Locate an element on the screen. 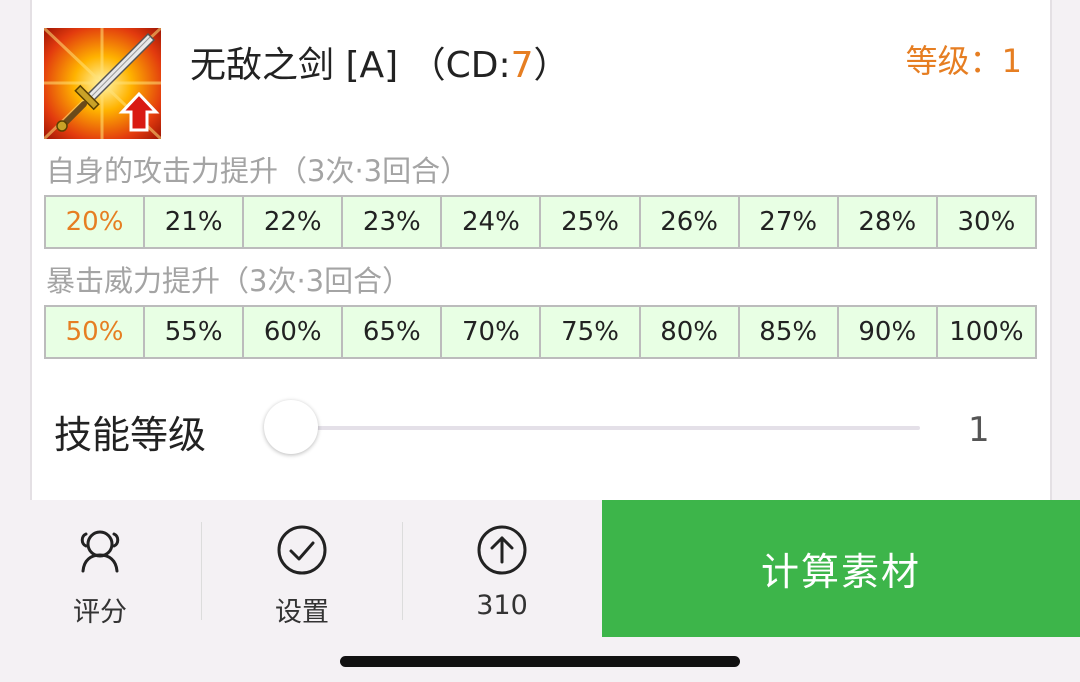  attack-up-value-8: 27% is located at coordinates (789, 222).